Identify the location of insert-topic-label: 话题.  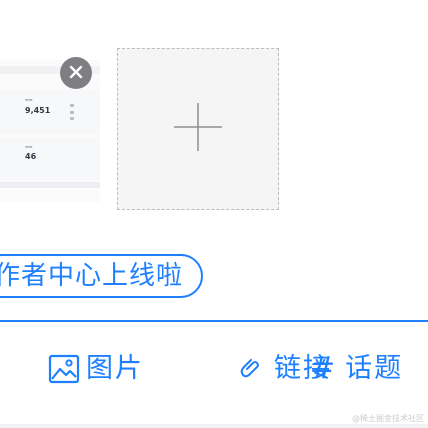
(374, 368).